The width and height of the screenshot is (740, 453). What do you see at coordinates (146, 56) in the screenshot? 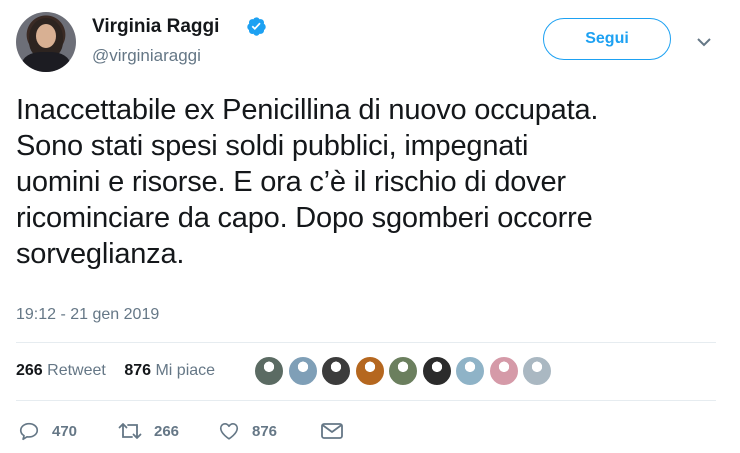
I see `handle: @virginiaraggi` at bounding box center [146, 56].